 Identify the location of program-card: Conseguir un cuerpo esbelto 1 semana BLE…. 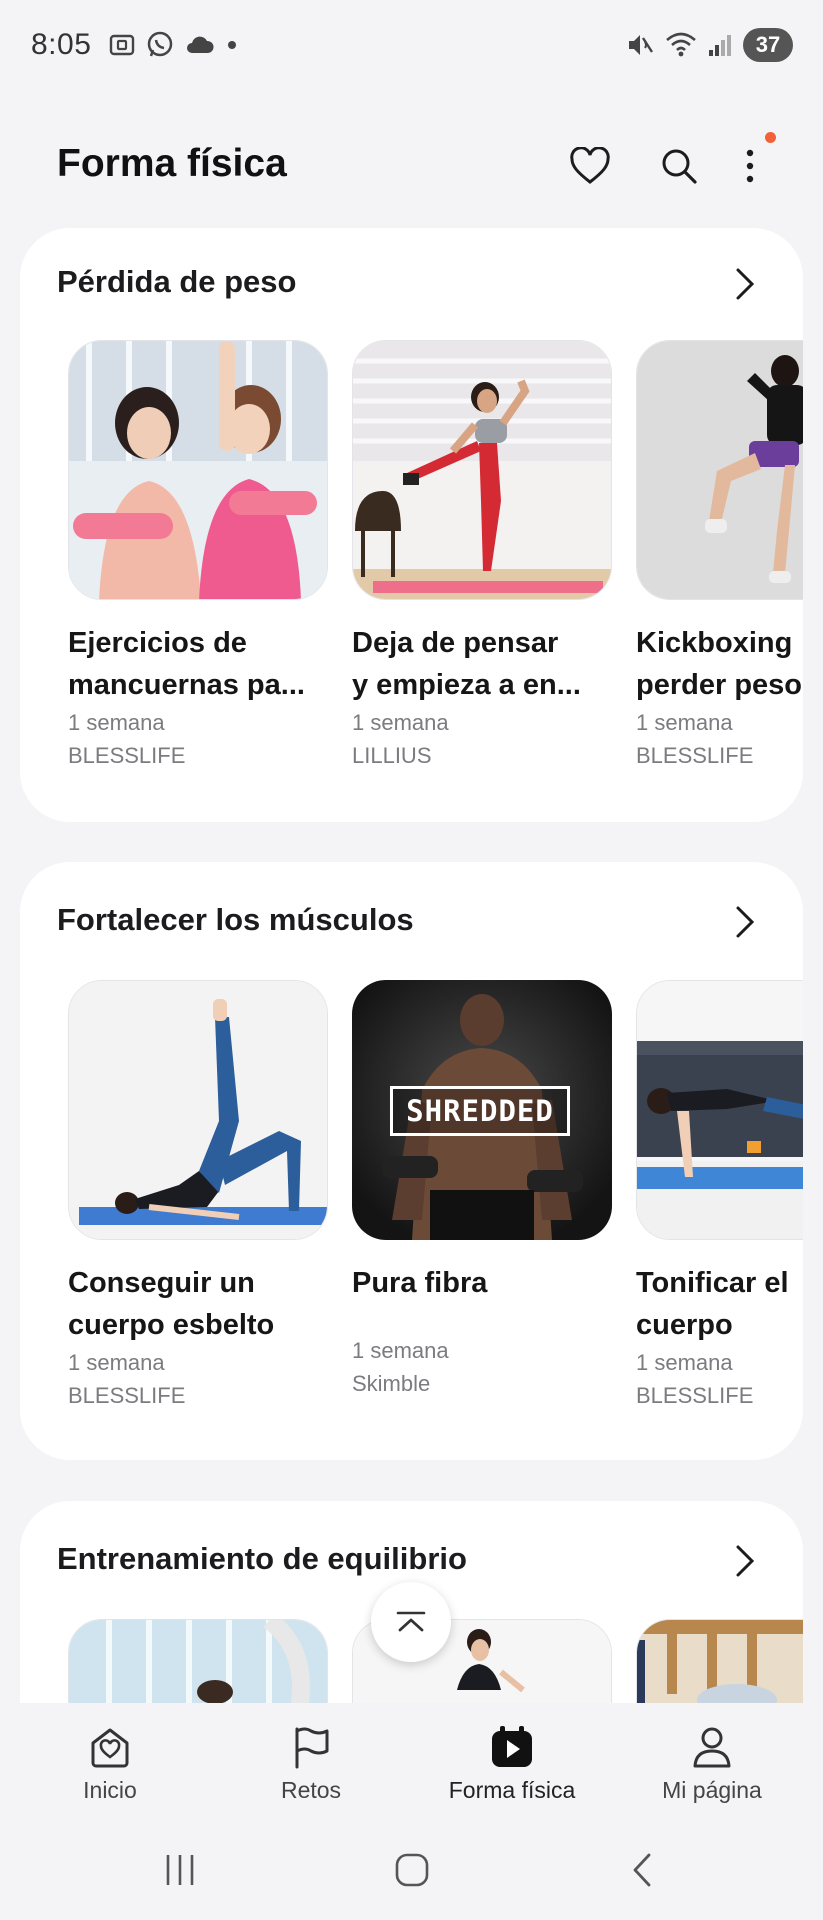
(198, 1196).